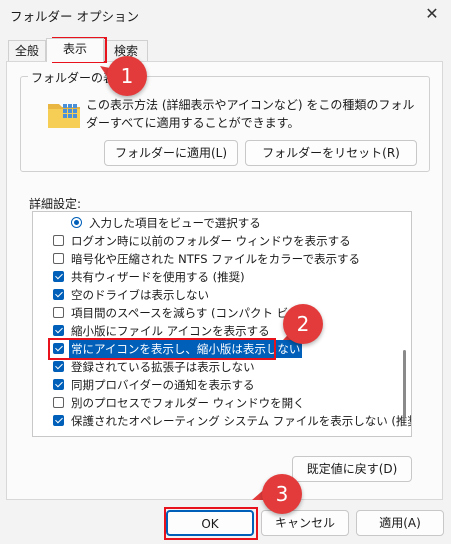 Image resolution: width=451 pixels, height=544 pixels. Describe the element at coordinates (352, 469) in the screenshot. I see `restore-defaults-button: 既定値に戻す(D)` at that location.